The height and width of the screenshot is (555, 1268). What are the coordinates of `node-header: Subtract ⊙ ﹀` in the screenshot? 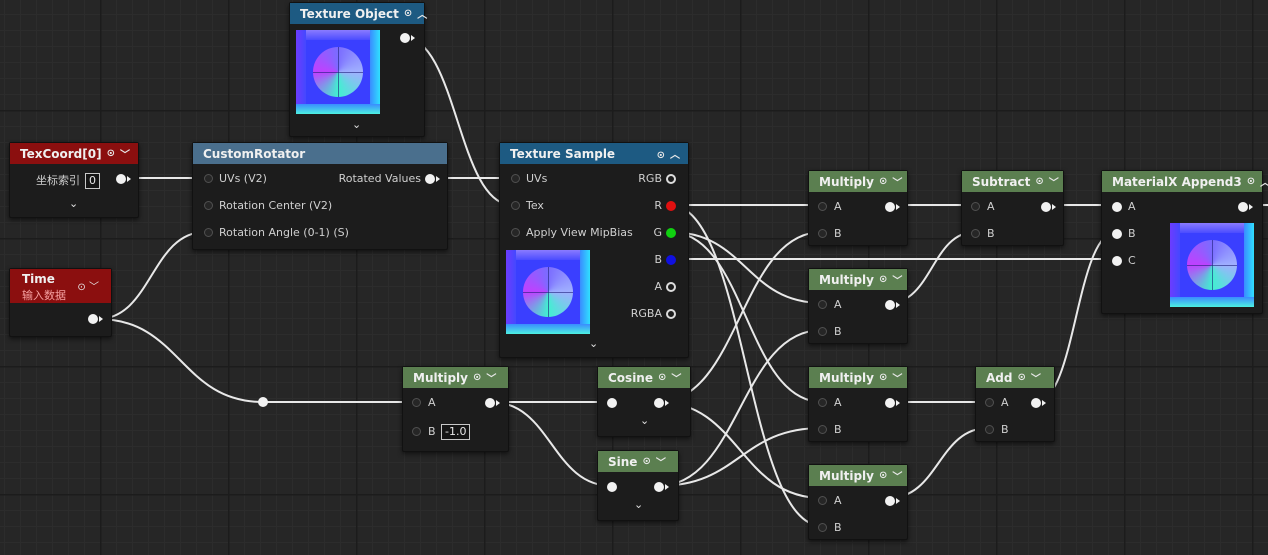 It's located at (1012, 181).